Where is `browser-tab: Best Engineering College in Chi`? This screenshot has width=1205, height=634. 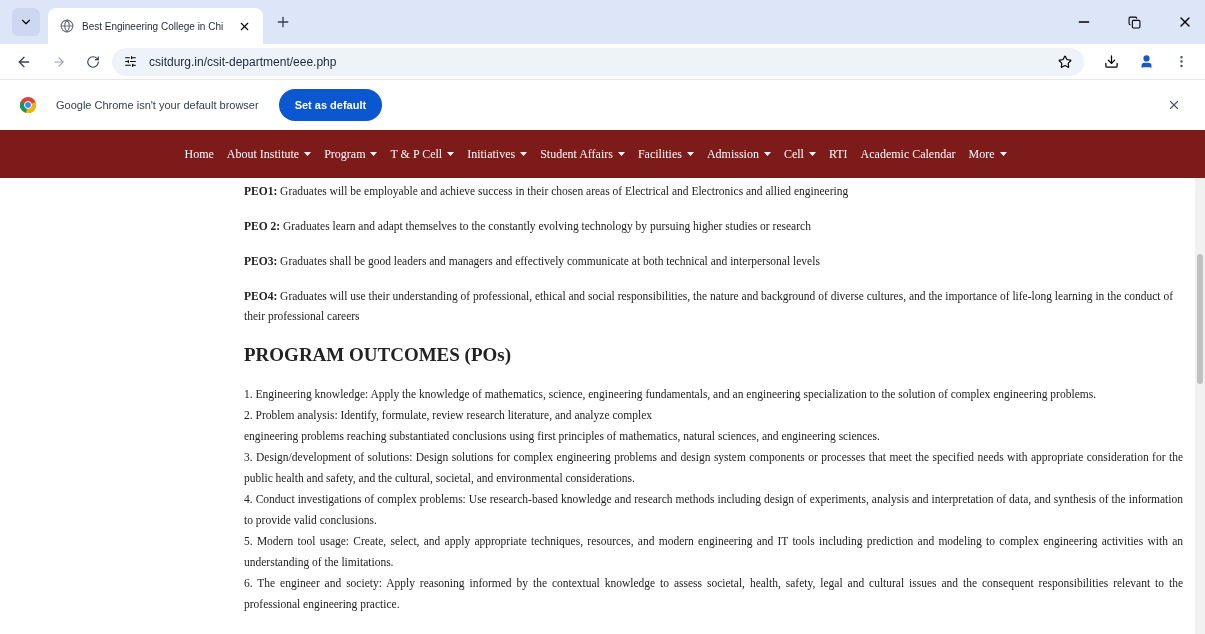 browser-tab: Best Engineering College in Chi is located at coordinates (155, 26).